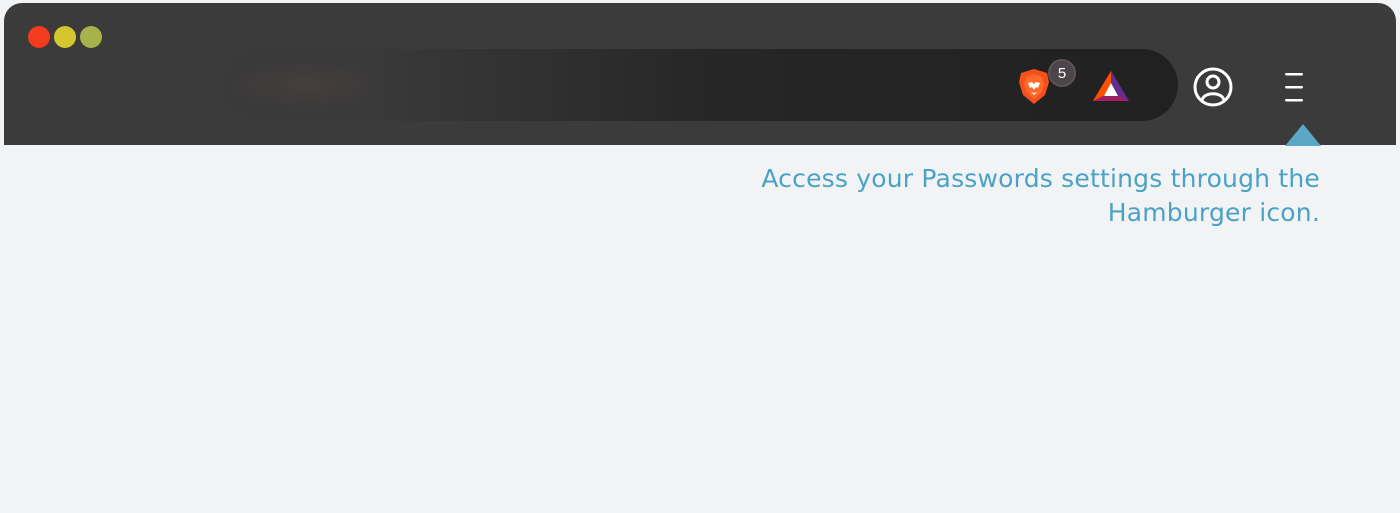 Image resolution: width=1400 pixels, height=513 pixels. I want to click on zoom-window-button, so click(91, 37).